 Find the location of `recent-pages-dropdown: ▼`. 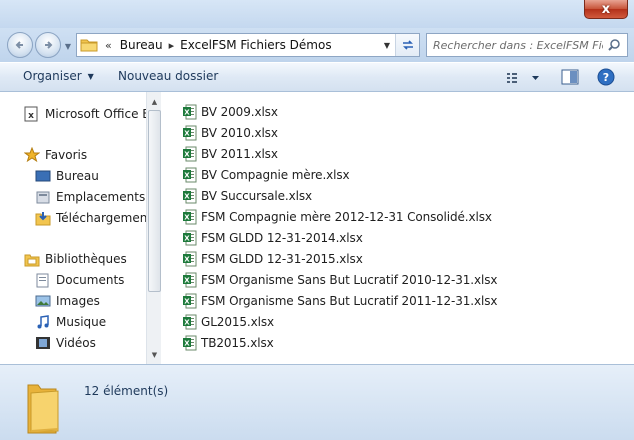

recent-pages-dropdown: ▼ is located at coordinates (68, 47).